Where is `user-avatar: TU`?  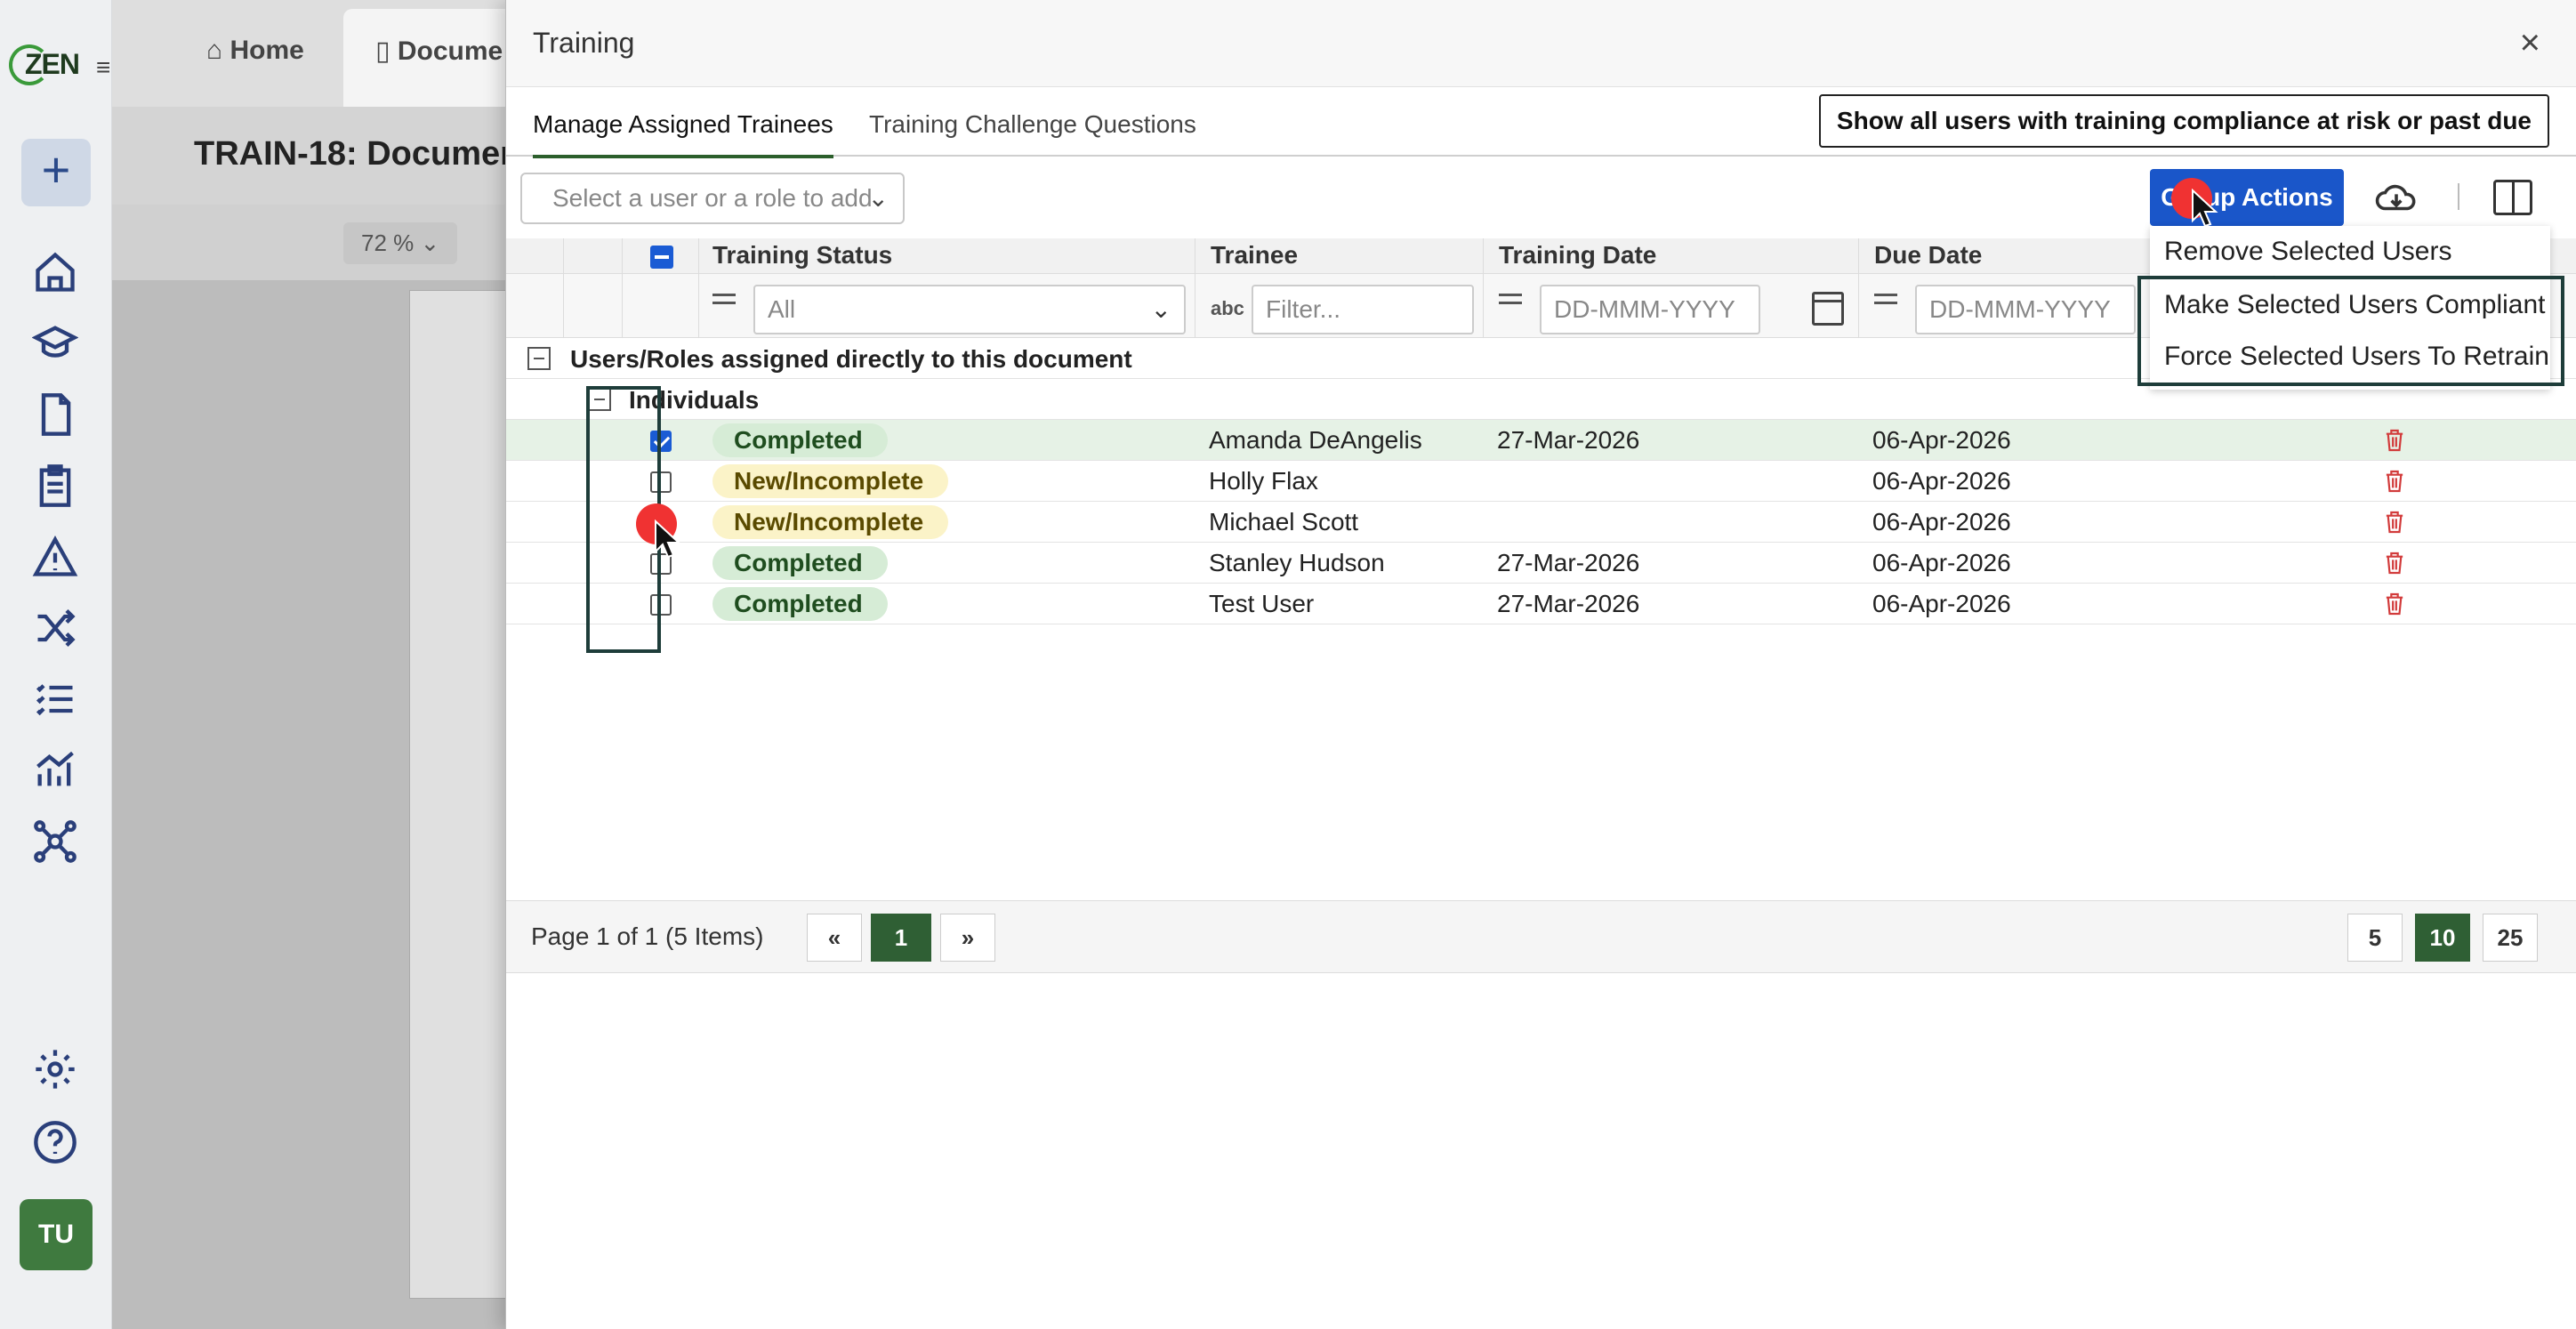
user-avatar: TU is located at coordinates (56, 1234).